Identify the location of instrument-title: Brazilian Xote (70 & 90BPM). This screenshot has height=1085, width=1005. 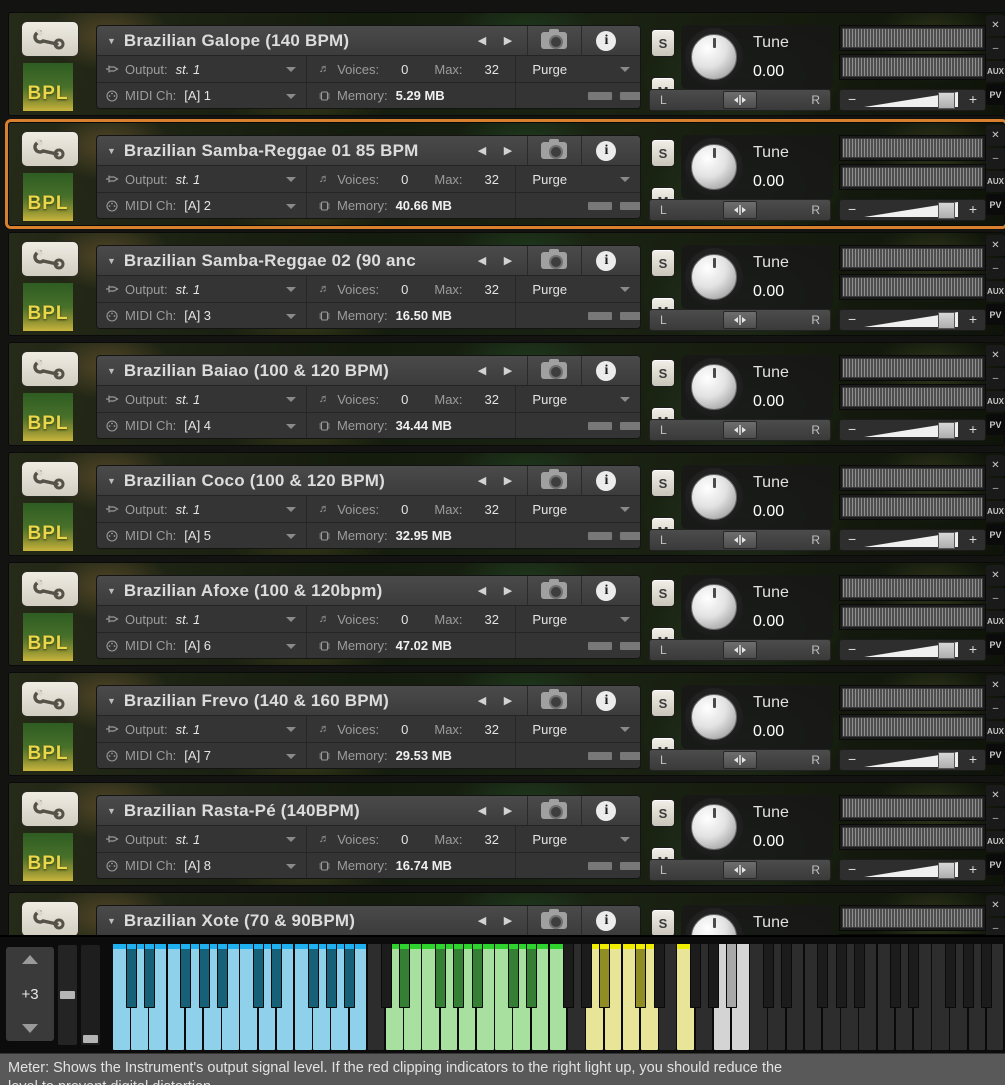
(296, 921).